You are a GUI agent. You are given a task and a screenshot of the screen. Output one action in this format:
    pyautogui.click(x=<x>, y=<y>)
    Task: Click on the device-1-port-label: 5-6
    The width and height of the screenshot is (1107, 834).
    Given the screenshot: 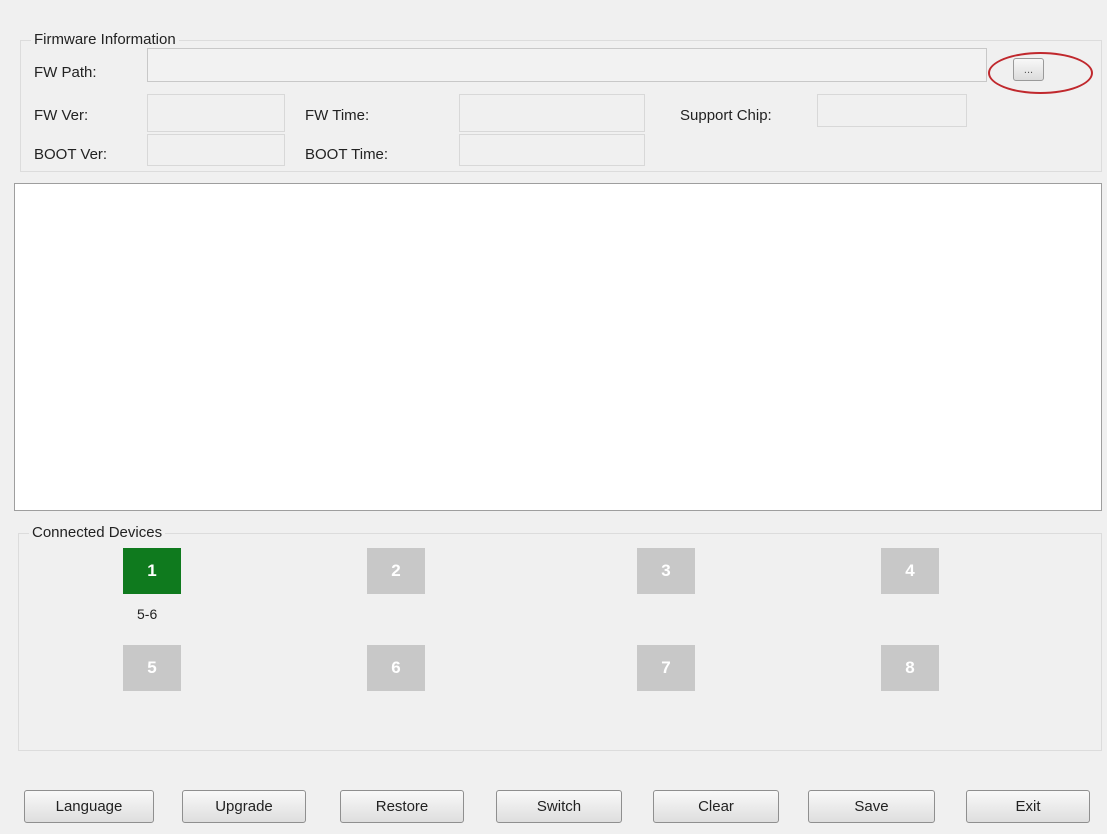 What is the action you would take?
    pyautogui.click(x=147, y=614)
    